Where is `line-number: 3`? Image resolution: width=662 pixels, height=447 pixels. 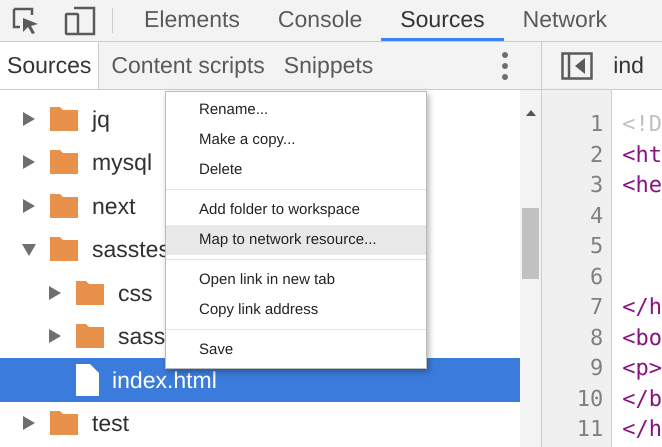
line-number: 3 is located at coordinates (597, 186).